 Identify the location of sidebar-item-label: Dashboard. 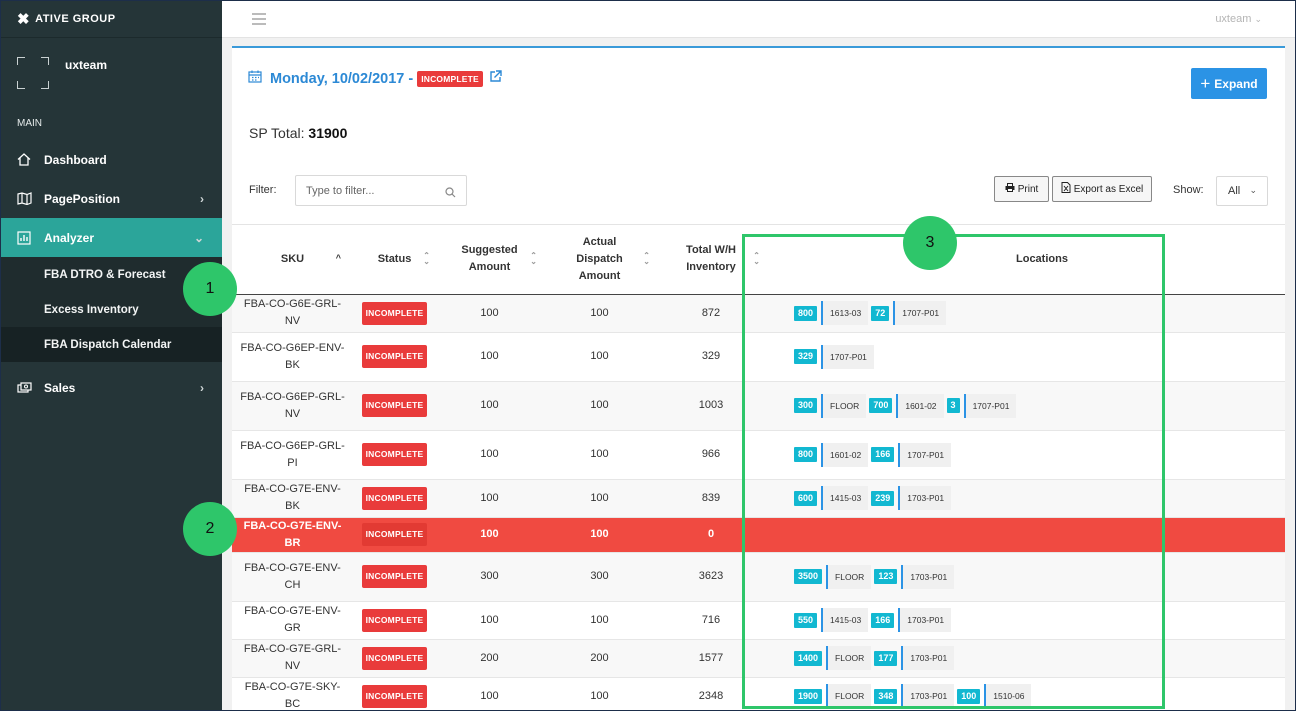
(75, 159).